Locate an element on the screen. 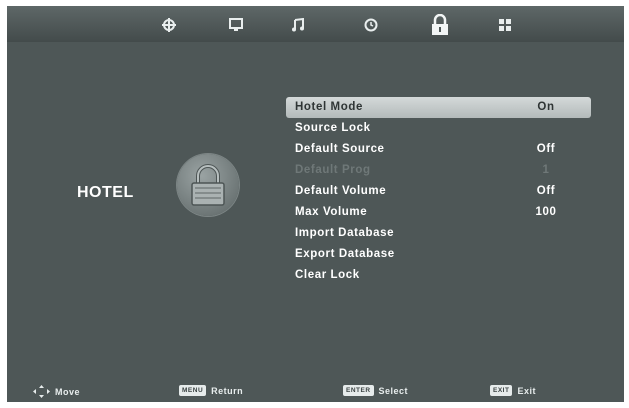 The image size is (629, 408). hint-move-label: Move is located at coordinates (68, 391).